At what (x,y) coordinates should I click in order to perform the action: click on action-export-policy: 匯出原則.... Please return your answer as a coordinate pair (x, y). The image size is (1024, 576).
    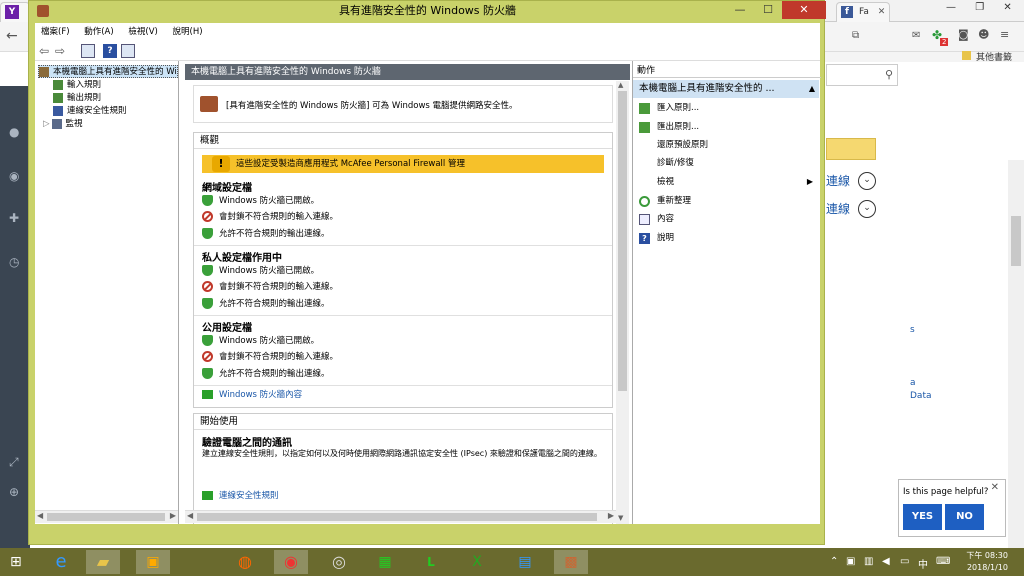
    Looking at the image, I should click on (726, 127).